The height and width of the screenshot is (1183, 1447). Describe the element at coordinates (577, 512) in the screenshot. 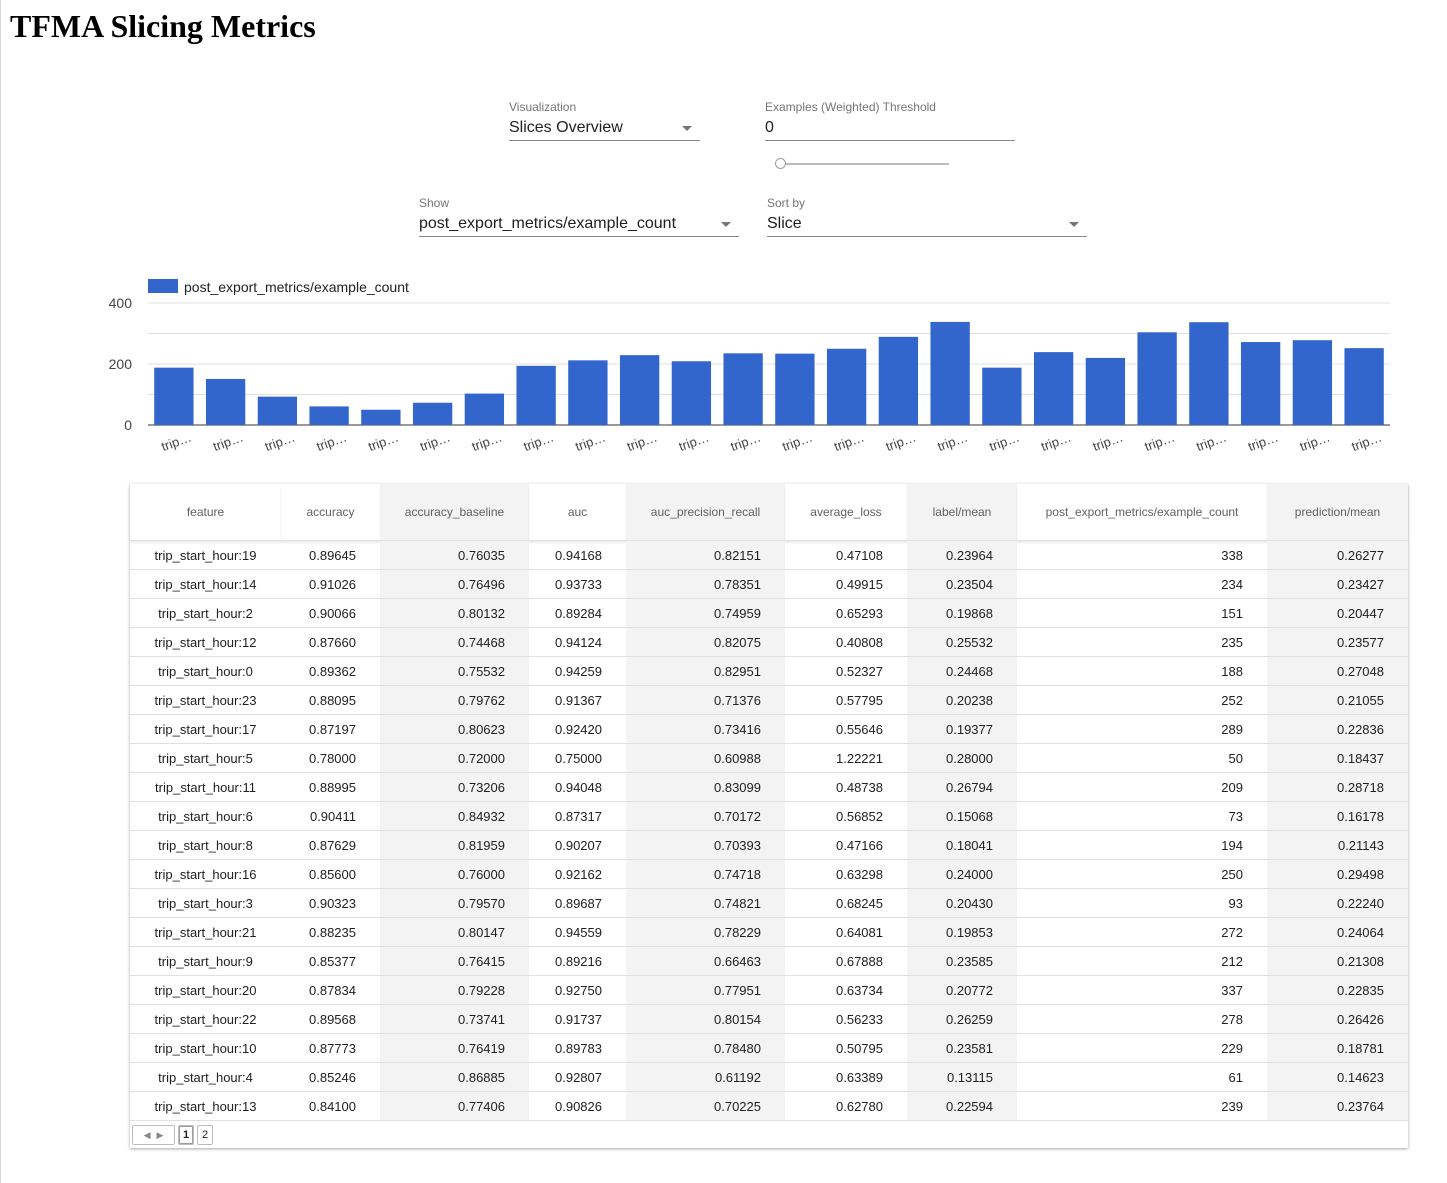

I see `column-header: auc` at that location.